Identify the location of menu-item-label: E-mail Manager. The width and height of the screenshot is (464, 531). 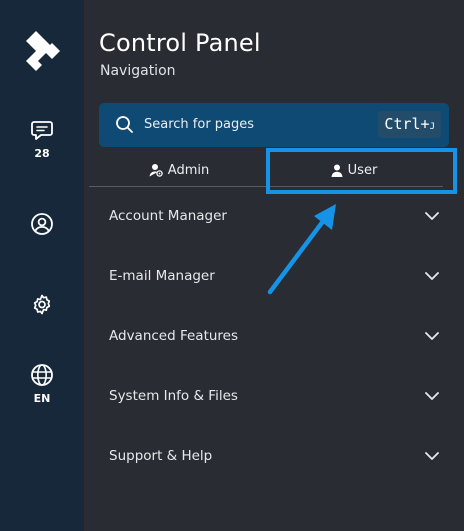
(162, 276).